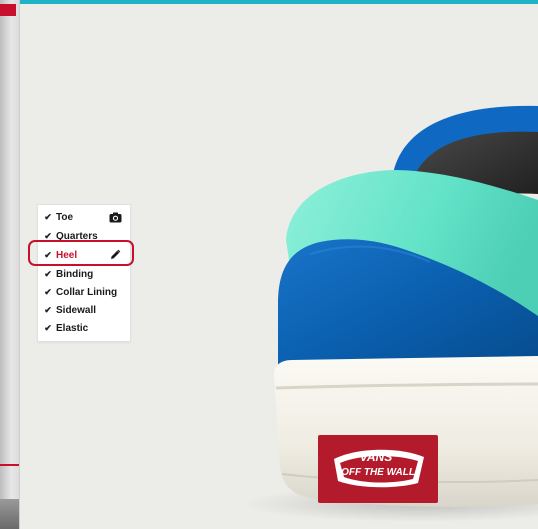 The width and height of the screenshot is (538, 529). What do you see at coordinates (67, 255) in the screenshot?
I see `parts-menu-item-label: Heel` at bounding box center [67, 255].